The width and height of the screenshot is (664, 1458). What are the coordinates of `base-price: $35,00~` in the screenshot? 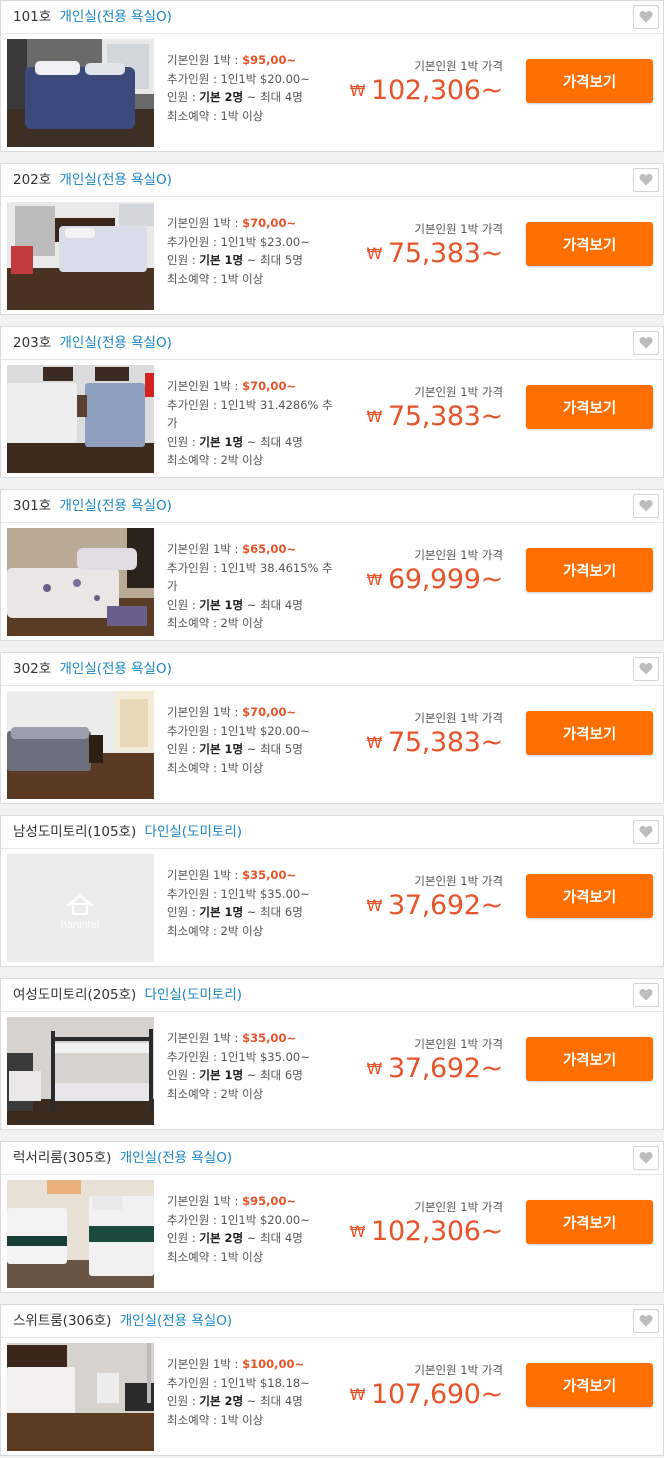 It's located at (269, 1038).